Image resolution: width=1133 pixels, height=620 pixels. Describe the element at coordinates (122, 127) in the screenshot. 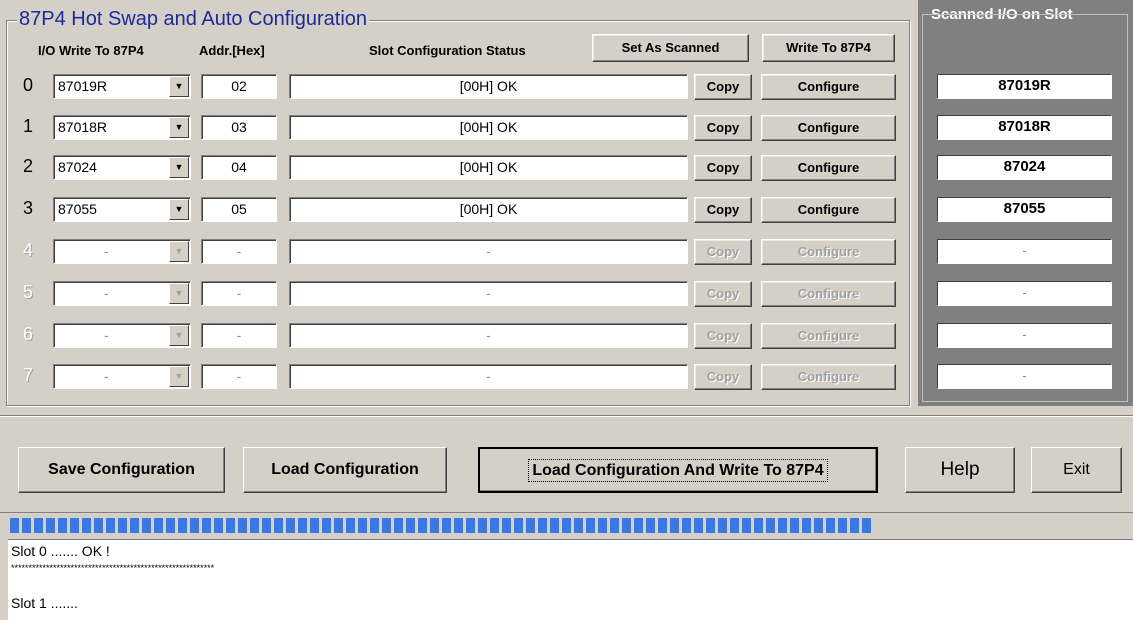

I see `module-select: 87018R ▼` at that location.